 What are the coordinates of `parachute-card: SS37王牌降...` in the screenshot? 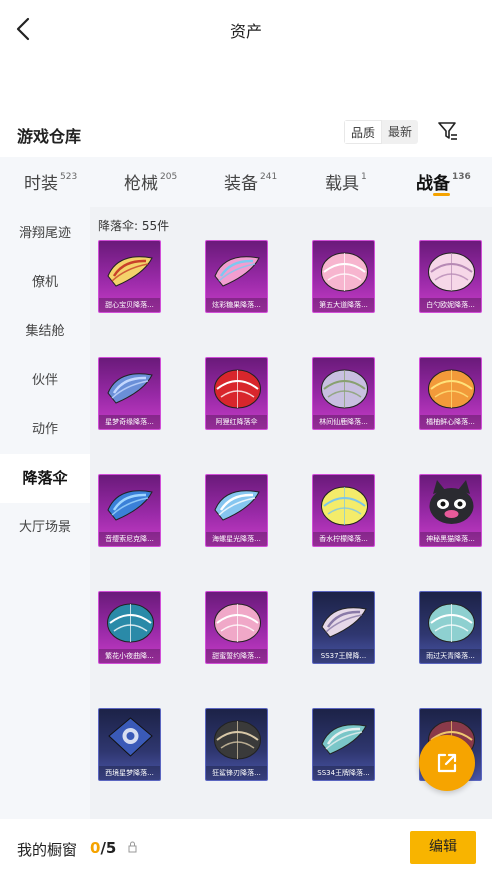 It's located at (343, 627).